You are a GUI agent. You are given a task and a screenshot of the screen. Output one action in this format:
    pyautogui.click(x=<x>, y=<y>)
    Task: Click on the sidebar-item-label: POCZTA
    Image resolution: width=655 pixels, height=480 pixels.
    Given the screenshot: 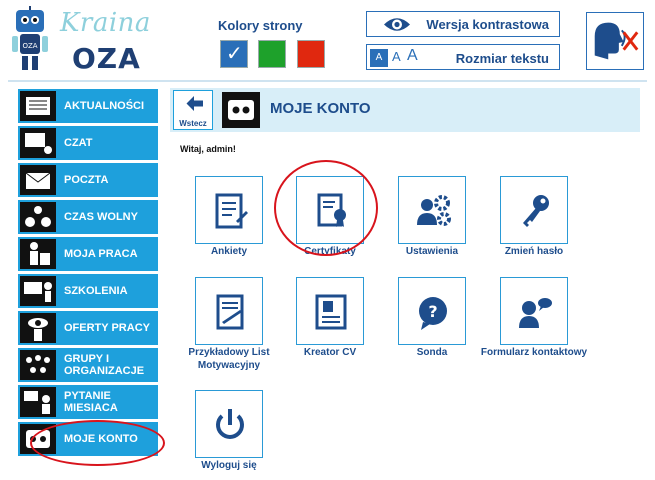 What is the action you would take?
    pyautogui.click(x=86, y=180)
    